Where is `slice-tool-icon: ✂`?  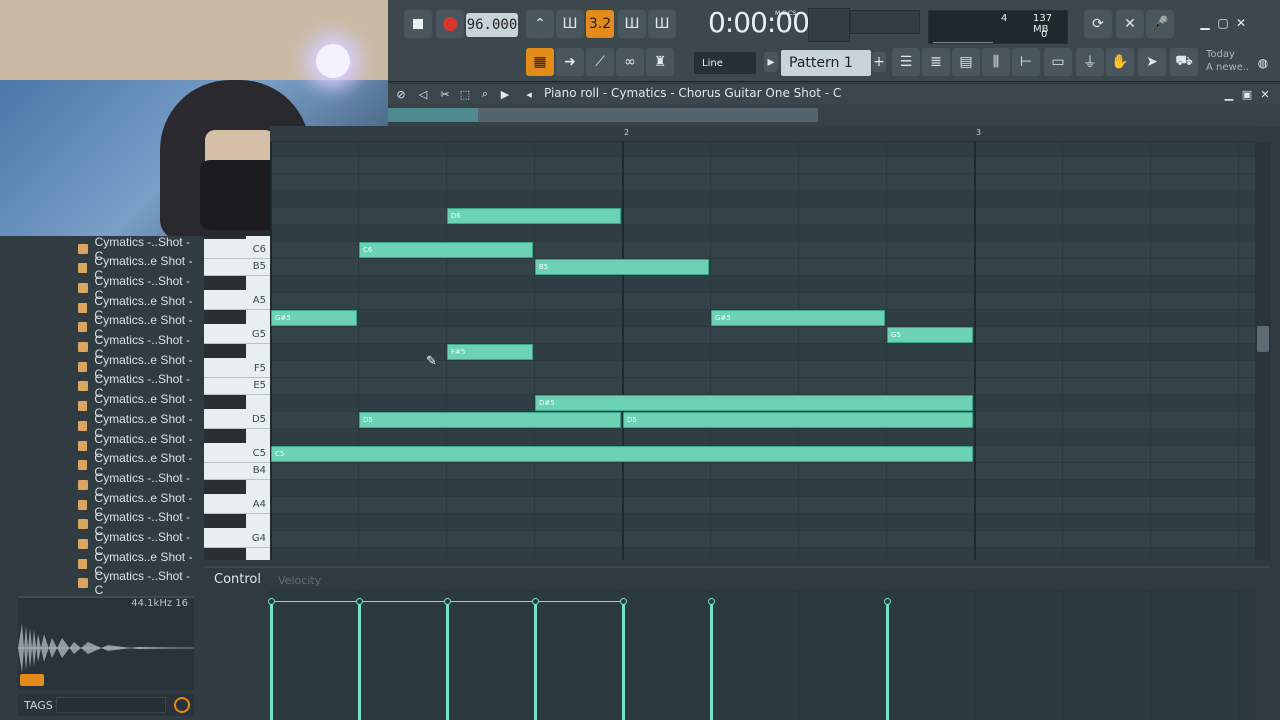
slice-tool-icon: ✂ is located at coordinates (445, 94).